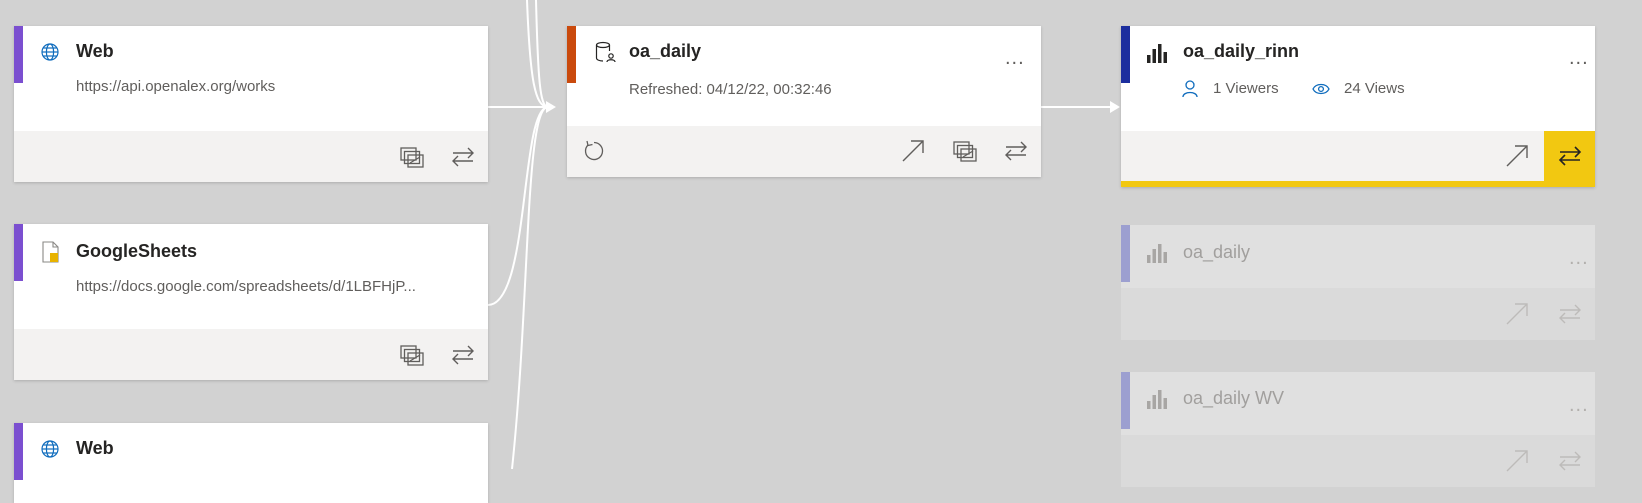  What do you see at coordinates (1217, 252) in the screenshot?
I see `report-title: oa_daily` at bounding box center [1217, 252].